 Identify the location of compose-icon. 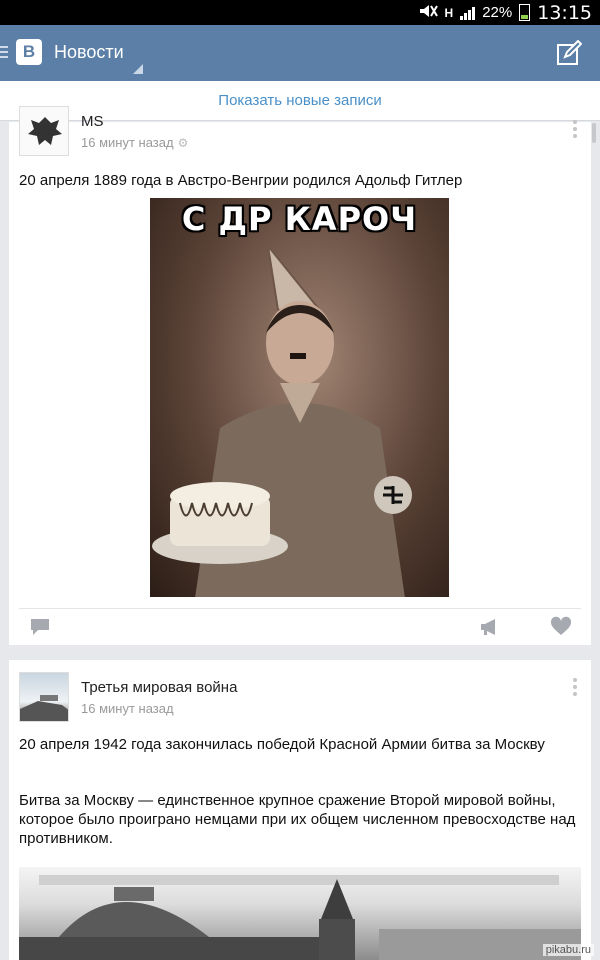
(569, 52).